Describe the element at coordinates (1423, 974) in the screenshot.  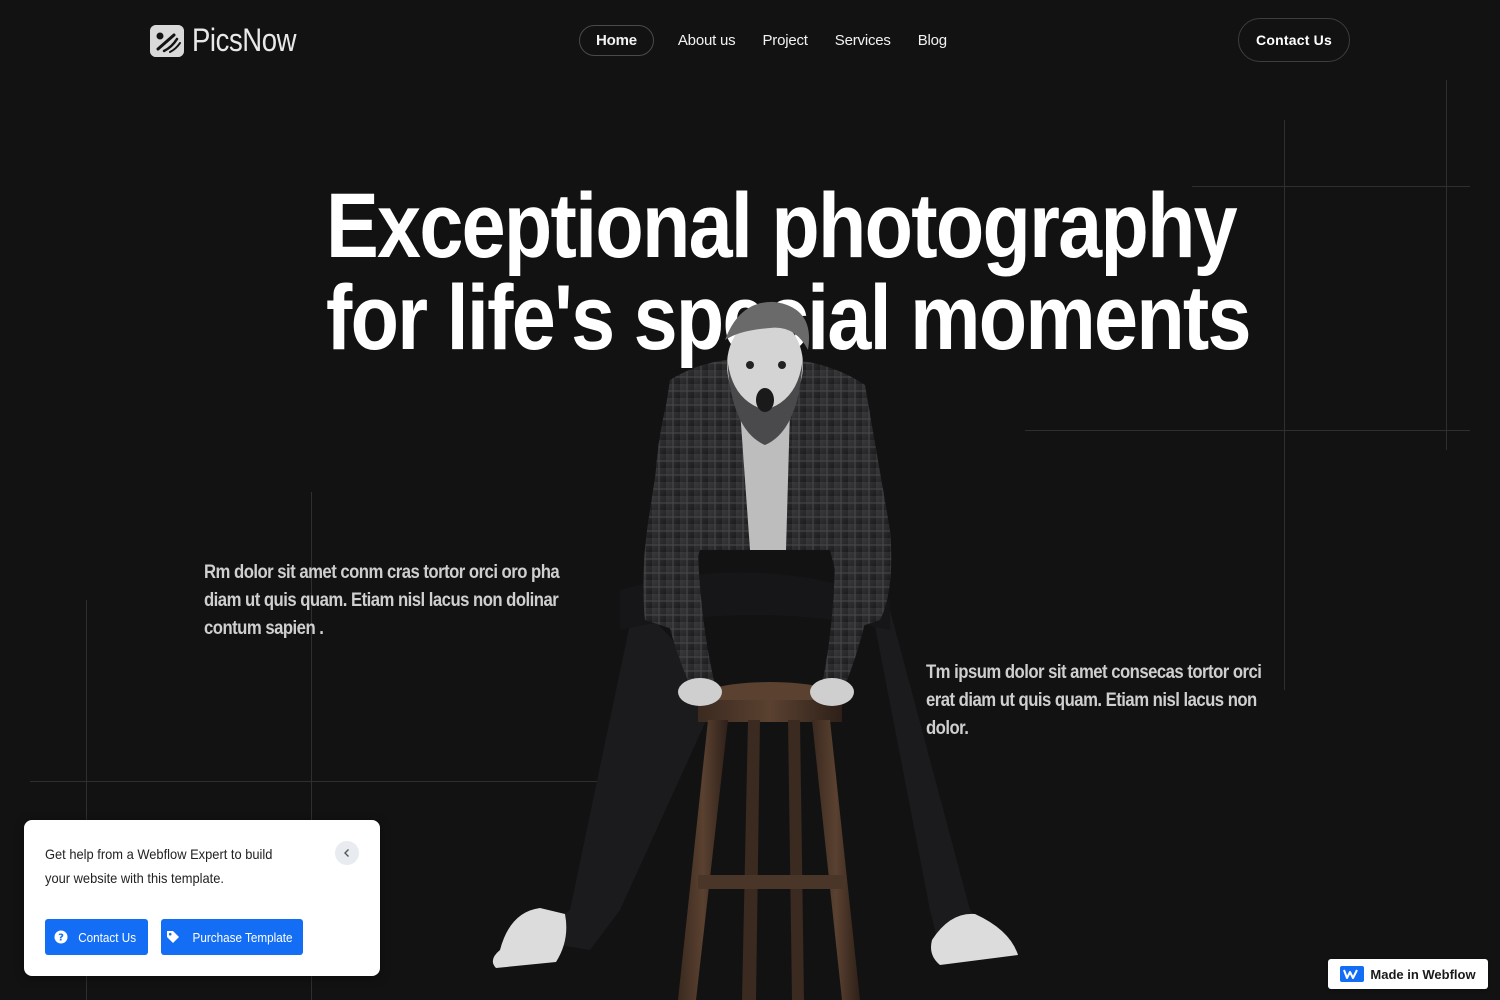
I see `webflow-badge-label: Made in Webflow` at that location.